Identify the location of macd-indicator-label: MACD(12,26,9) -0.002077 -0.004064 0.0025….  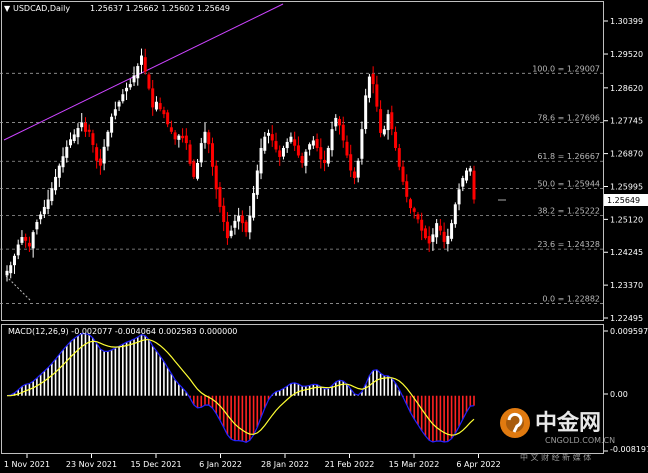
(122, 331).